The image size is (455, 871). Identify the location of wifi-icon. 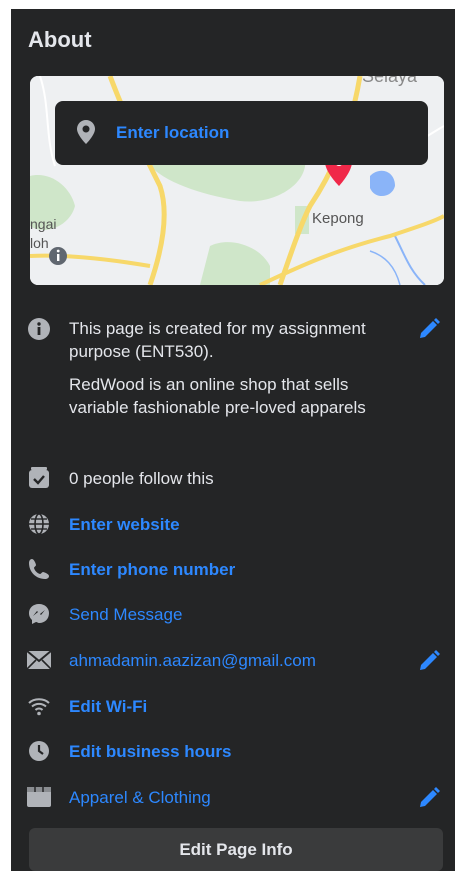
(39, 706).